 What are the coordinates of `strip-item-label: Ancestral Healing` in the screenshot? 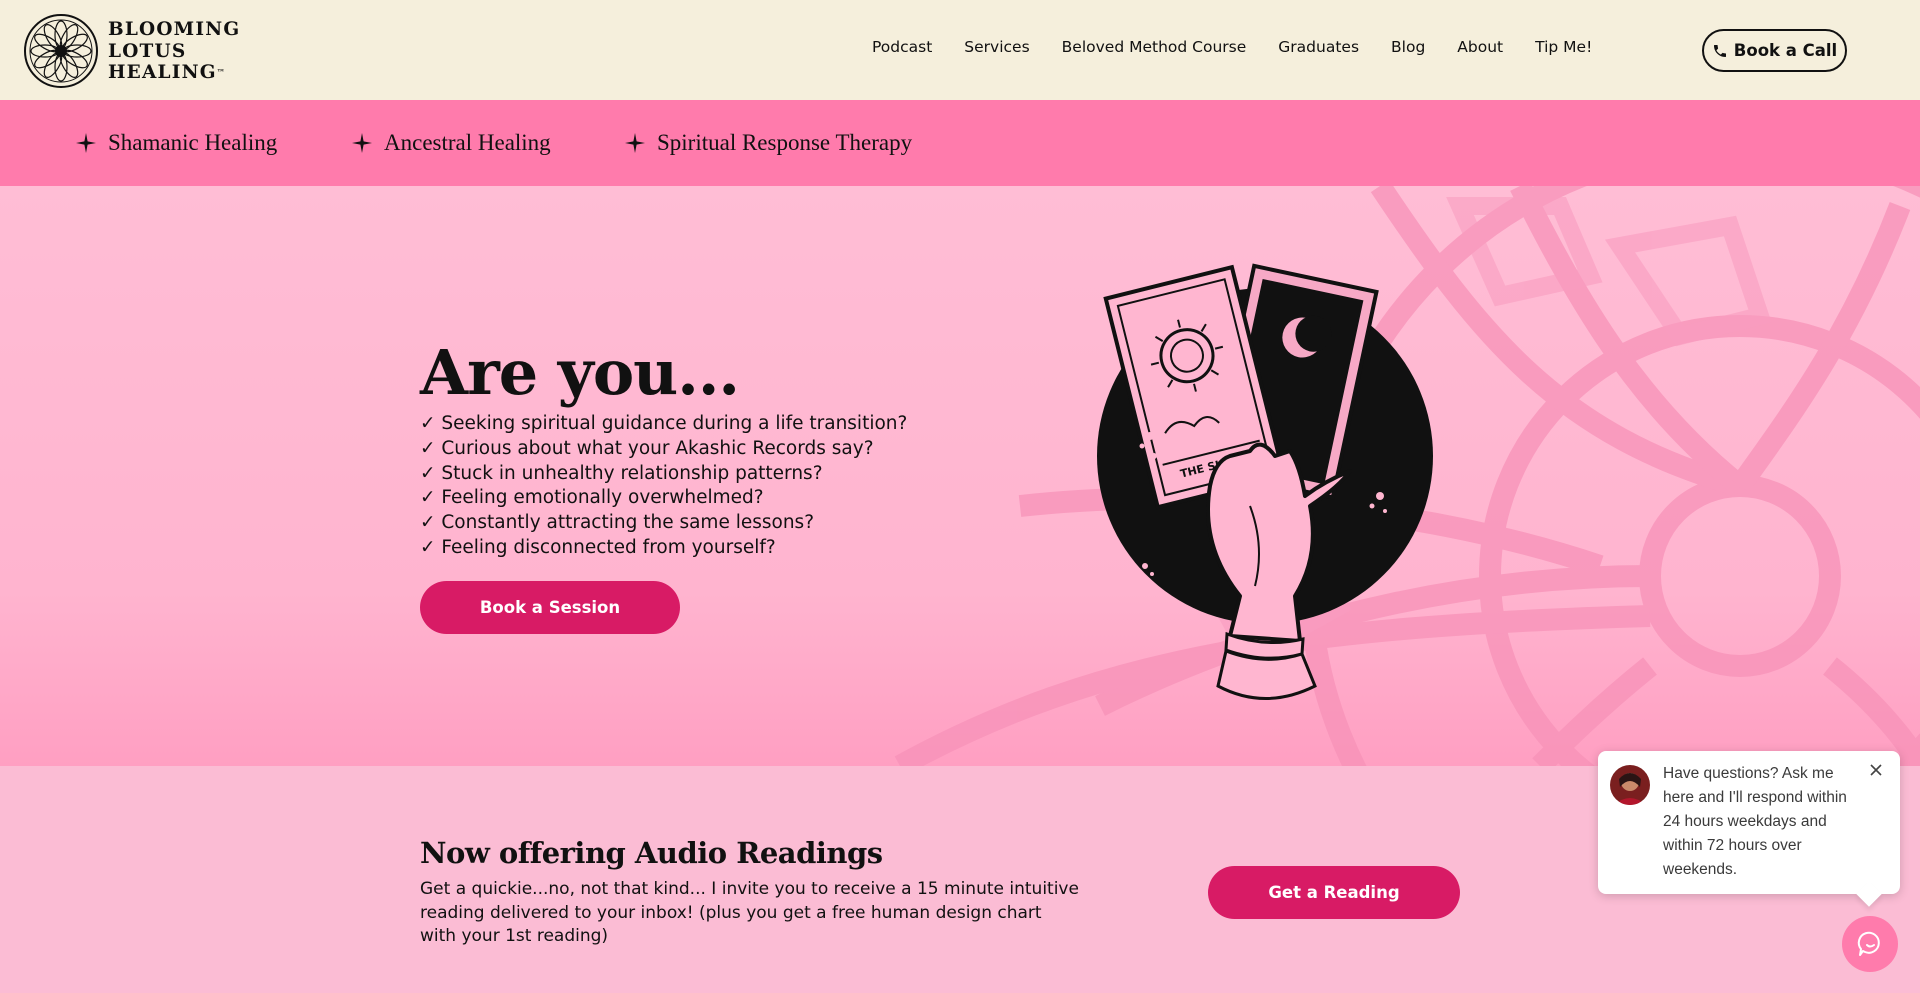 It's located at (467, 142).